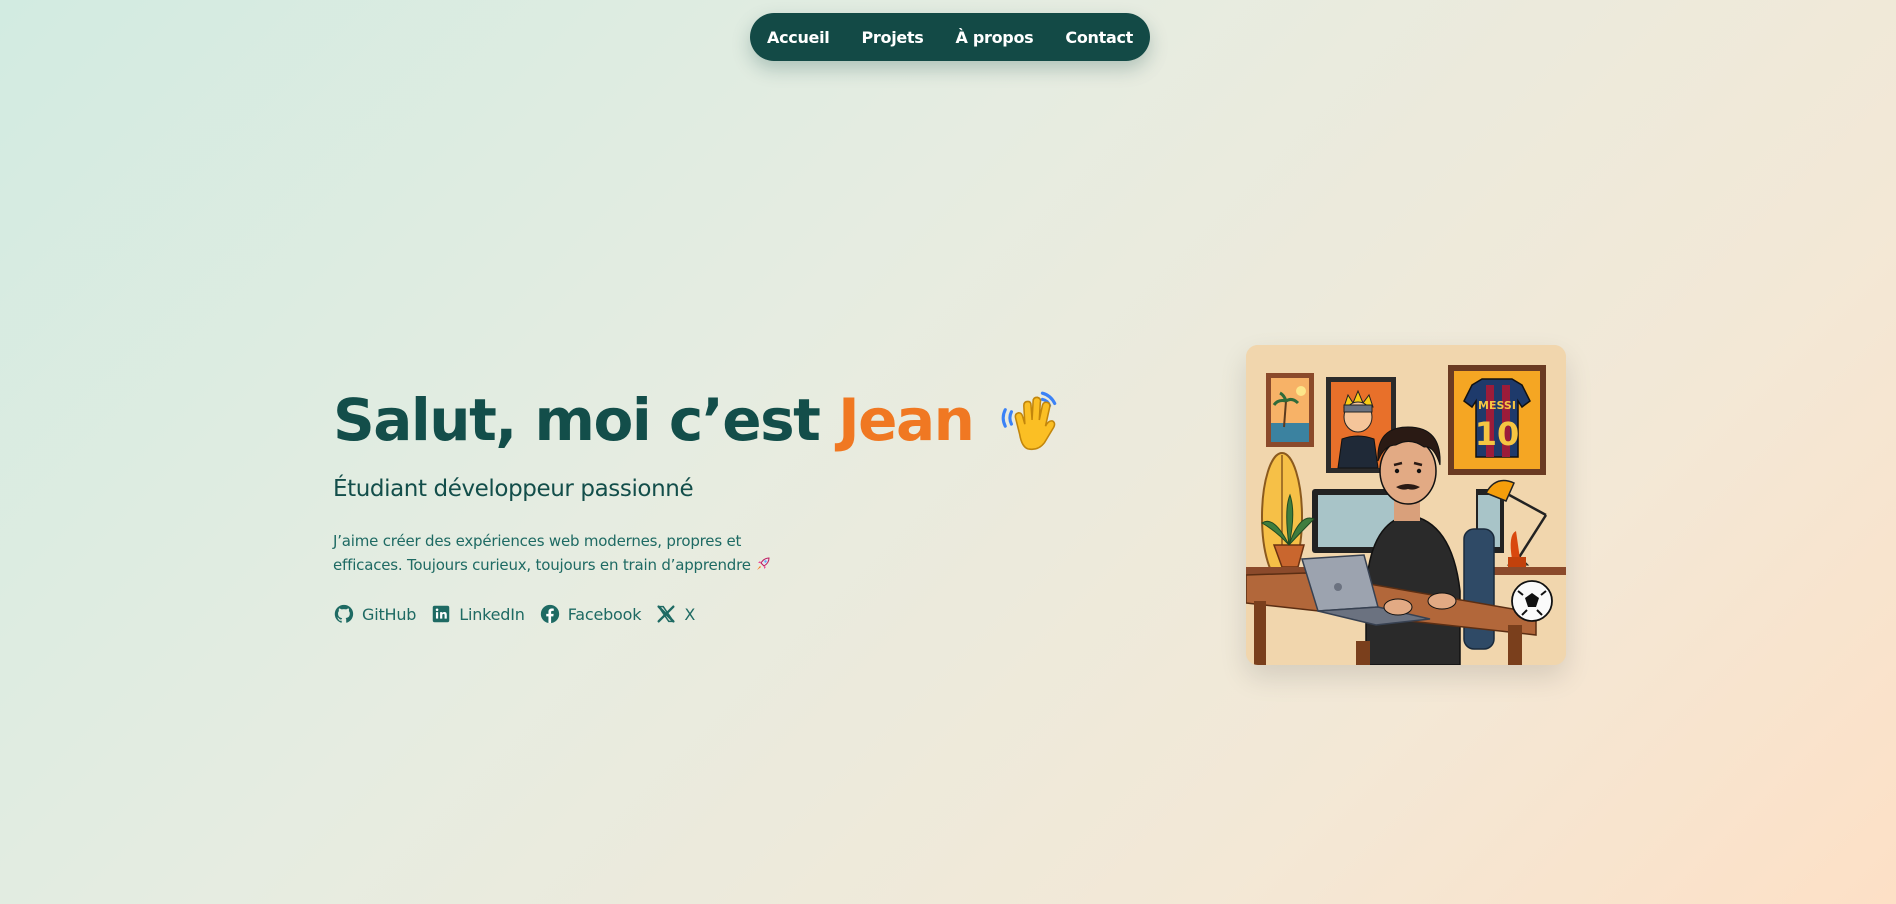 This screenshot has width=1896, height=904. I want to click on nav-link-accueil: Accueil, so click(798, 37).